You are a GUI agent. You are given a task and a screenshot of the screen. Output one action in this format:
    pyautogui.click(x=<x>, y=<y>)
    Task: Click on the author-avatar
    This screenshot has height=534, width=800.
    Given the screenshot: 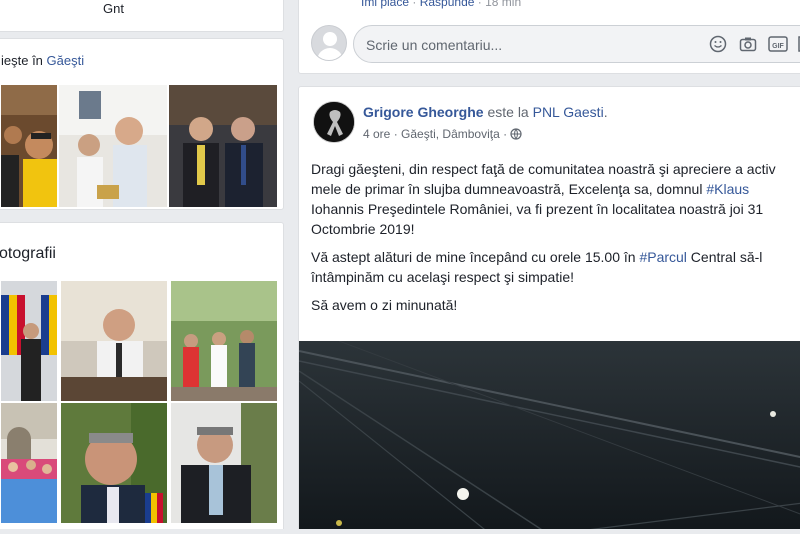 What is the action you would take?
    pyautogui.click(x=334, y=122)
    